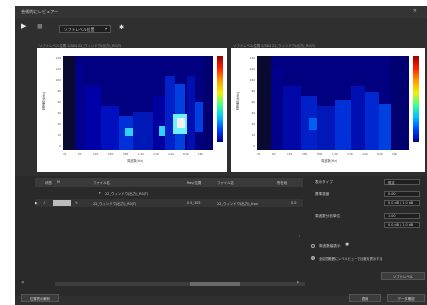  I want to click on scroll-right-icon: ▶, so click(298, 282).